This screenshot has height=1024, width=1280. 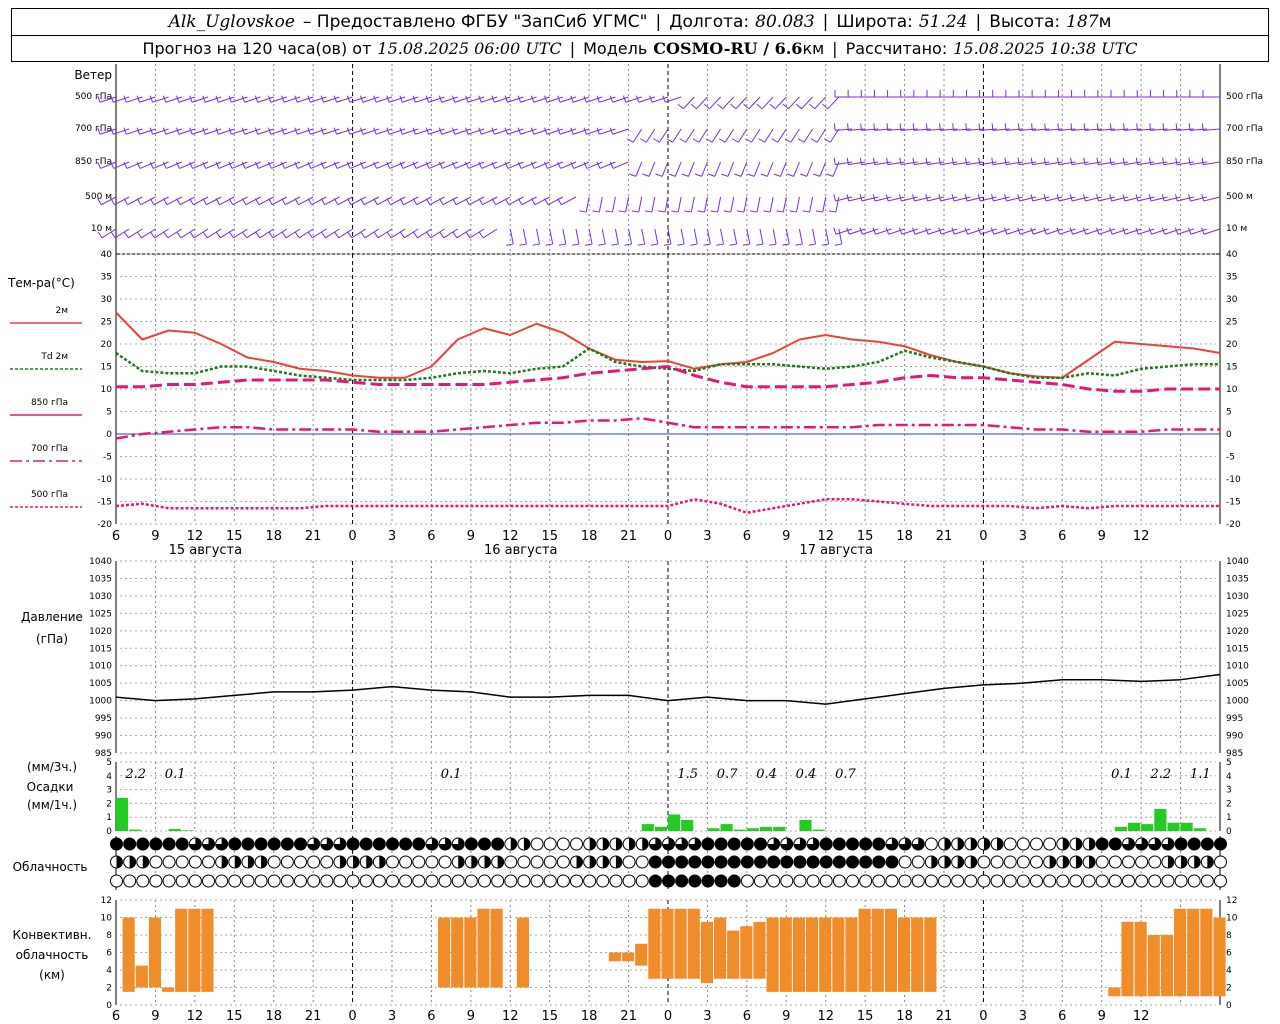 I want to click on pressure-ytick-right: 1000, so click(x=1237, y=702).